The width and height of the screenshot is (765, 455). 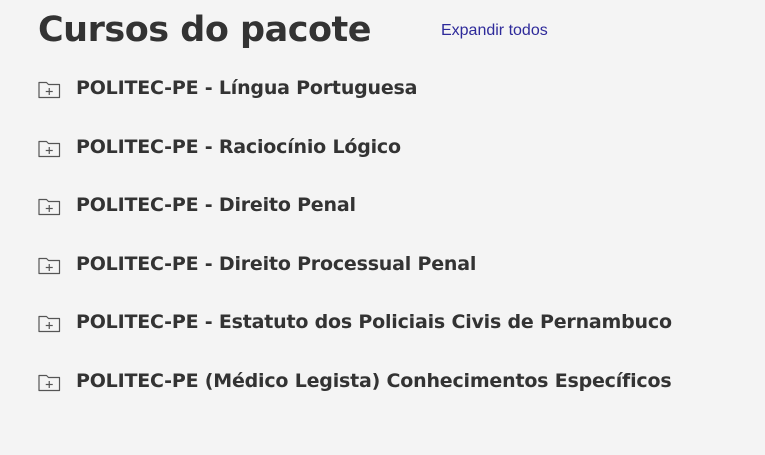 What do you see at coordinates (396, 205) in the screenshot?
I see `course-item: POLITEC-PE - Direito Penal` at bounding box center [396, 205].